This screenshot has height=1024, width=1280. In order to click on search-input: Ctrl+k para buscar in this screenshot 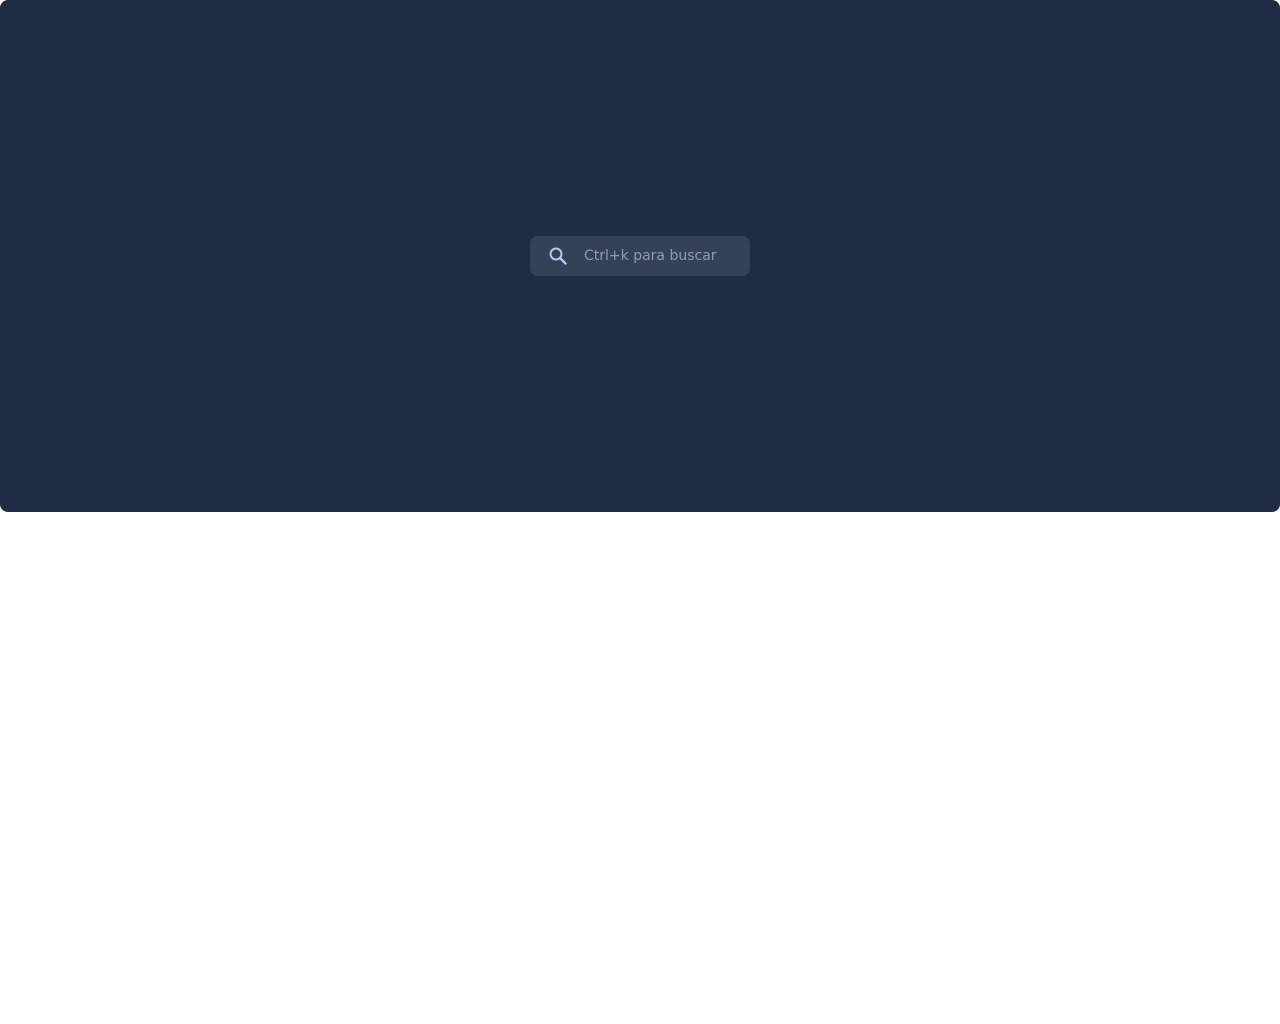, I will do `click(640, 256)`.